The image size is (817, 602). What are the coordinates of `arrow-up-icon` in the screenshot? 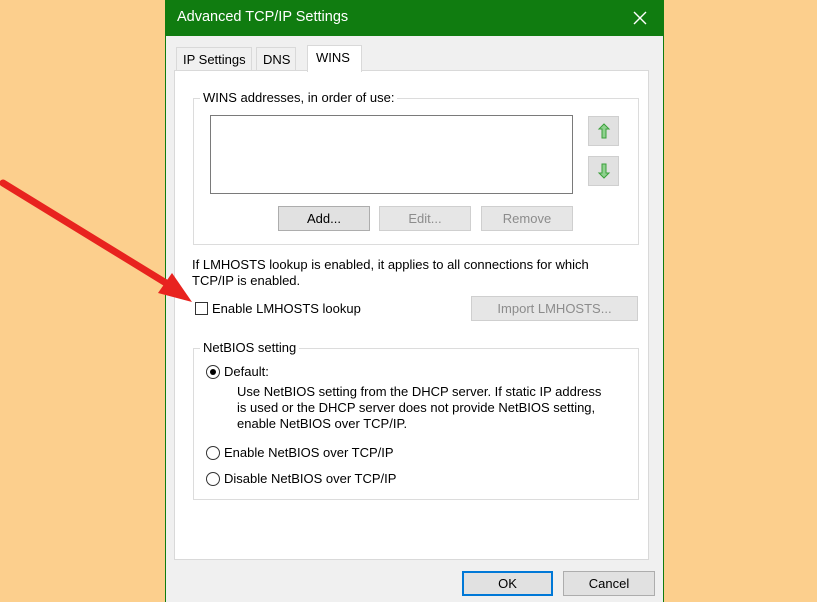 It's located at (603, 131).